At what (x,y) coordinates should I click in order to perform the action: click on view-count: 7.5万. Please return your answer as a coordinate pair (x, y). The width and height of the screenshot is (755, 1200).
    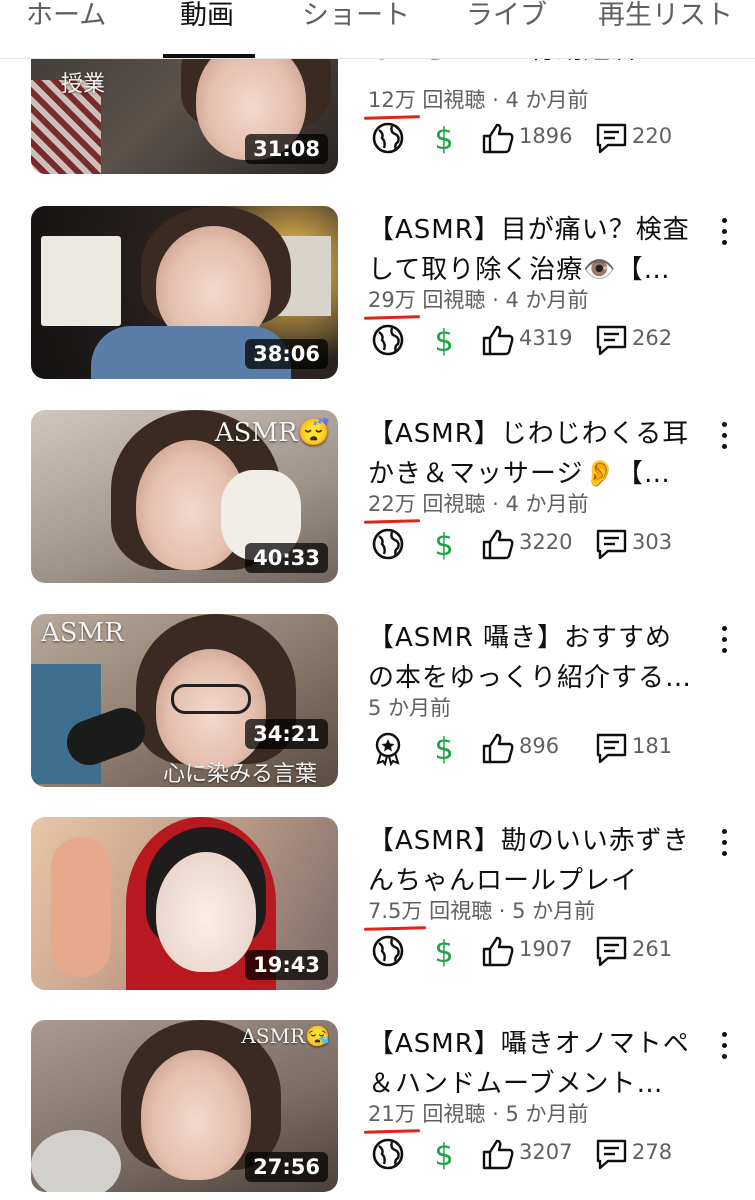
    Looking at the image, I should click on (395, 915).